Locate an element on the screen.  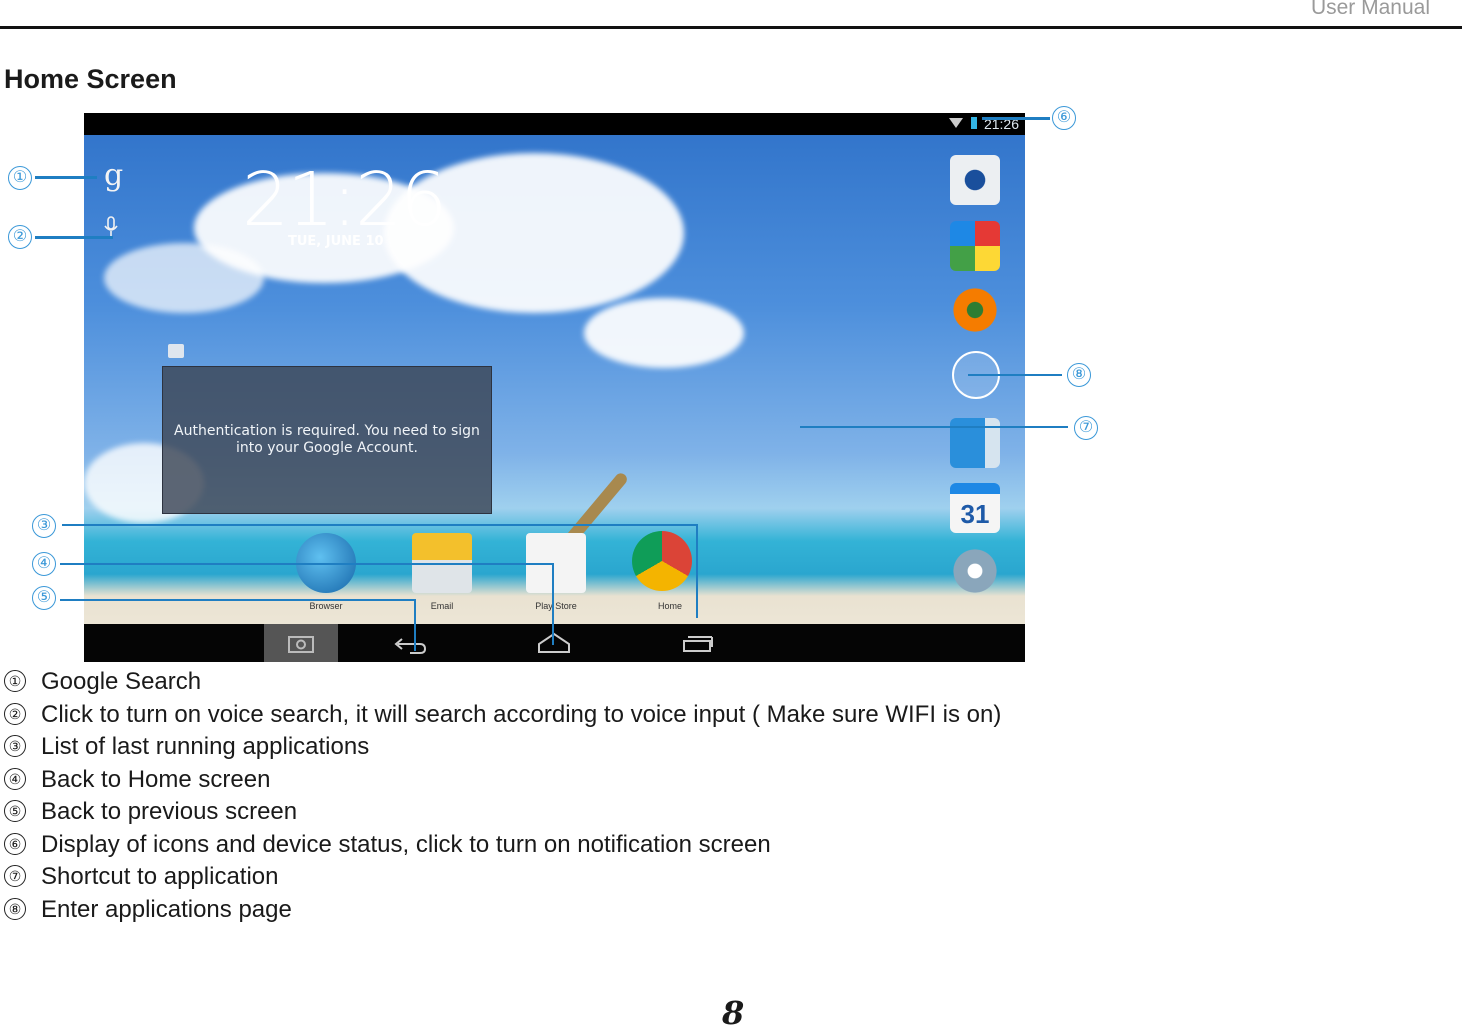
callout-1: ① is located at coordinates (20, 178).